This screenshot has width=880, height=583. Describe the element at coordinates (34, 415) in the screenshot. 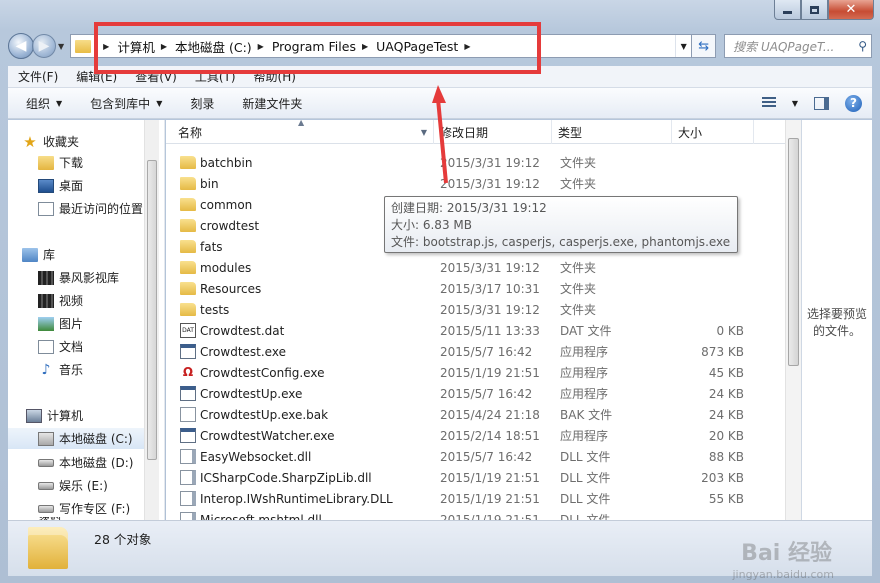

I see `computer-icon` at that location.